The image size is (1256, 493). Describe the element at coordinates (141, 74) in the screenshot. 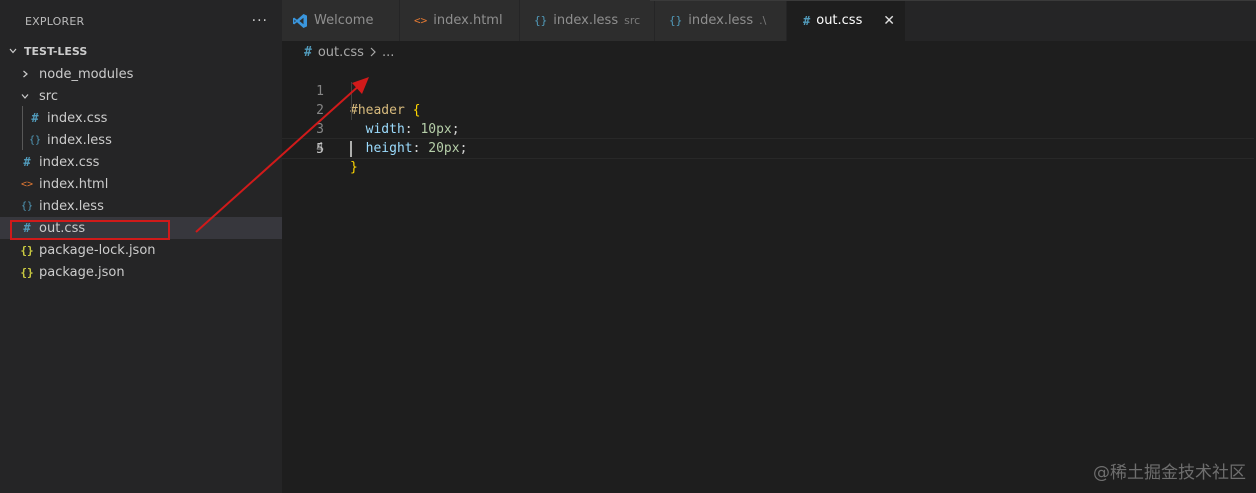

I see `tree-item-node-modules: node_modules` at that location.